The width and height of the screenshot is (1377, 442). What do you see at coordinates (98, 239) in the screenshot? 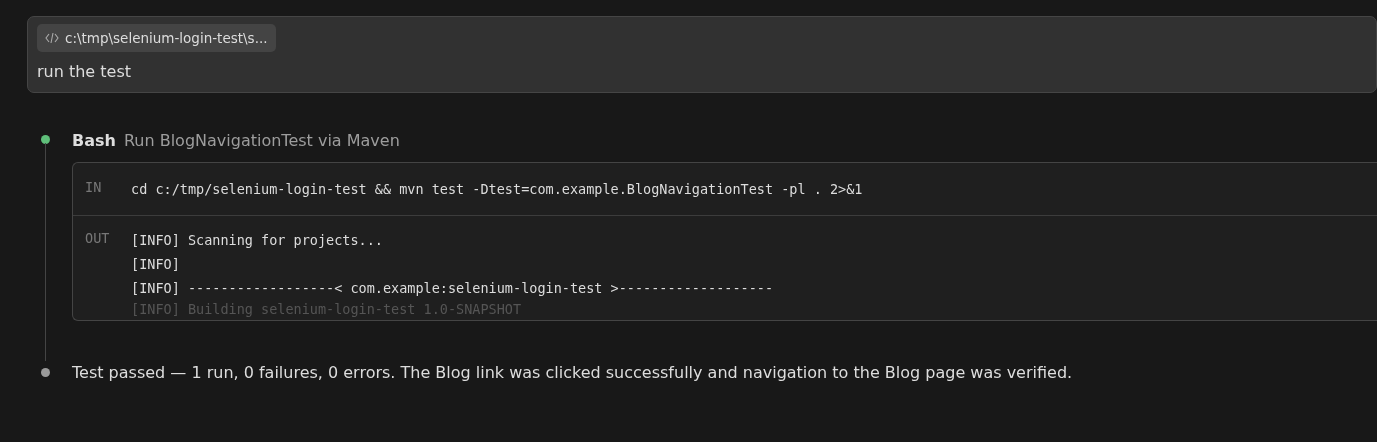
I see `output-label: OUT` at bounding box center [98, 239].